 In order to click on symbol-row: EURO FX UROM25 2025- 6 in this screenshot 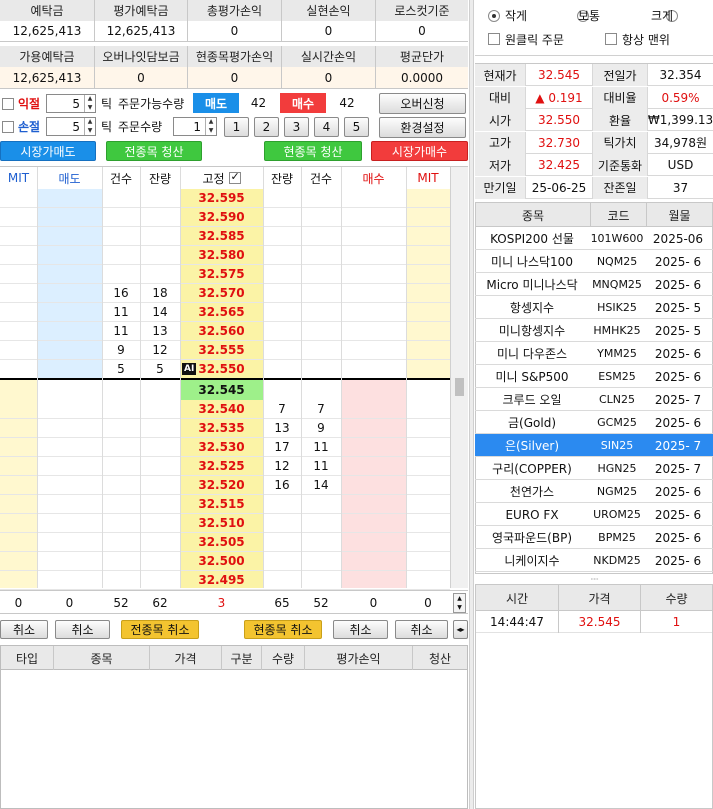, I will do `click(594, 514)`.